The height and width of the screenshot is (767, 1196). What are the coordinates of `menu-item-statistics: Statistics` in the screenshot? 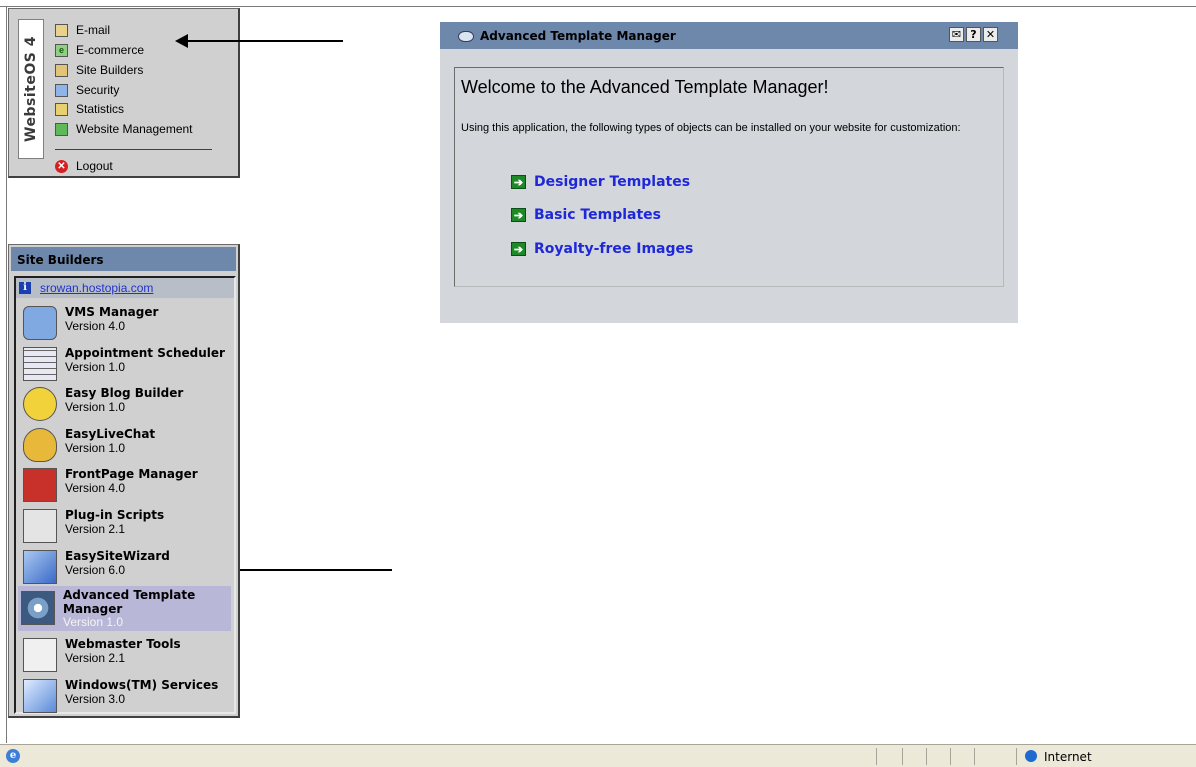 It's located at (89, 109).